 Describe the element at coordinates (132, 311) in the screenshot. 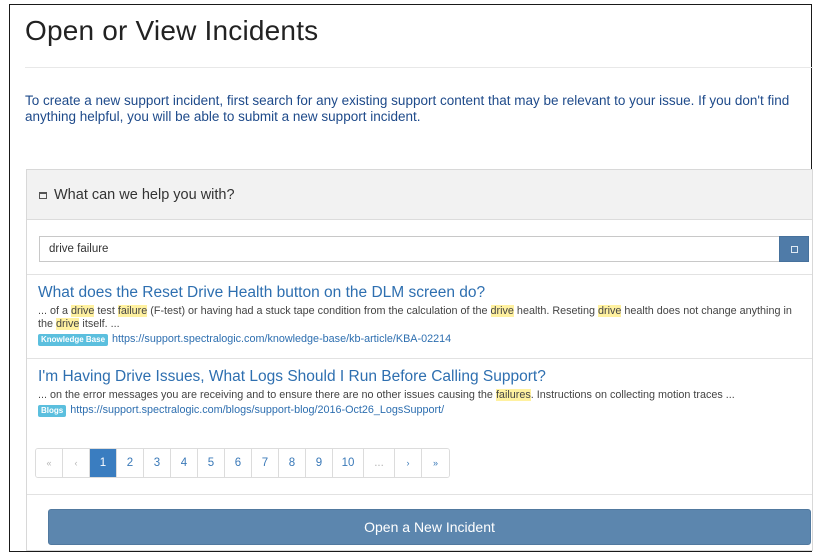

I see `highlighted-term: failure` at that location.